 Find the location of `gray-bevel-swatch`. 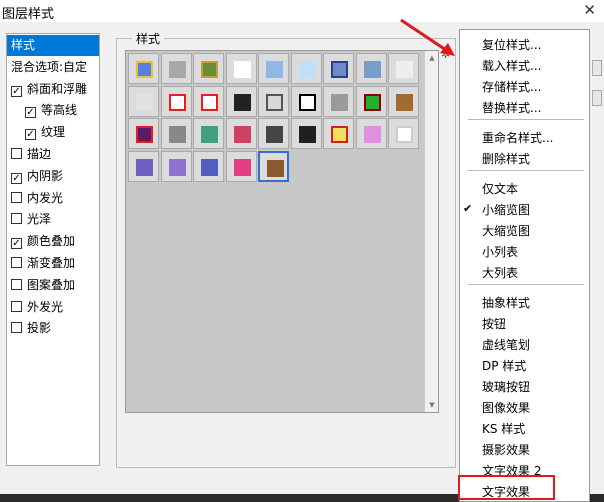

gray-bevel-swatch is located at coordinates (176, 68).